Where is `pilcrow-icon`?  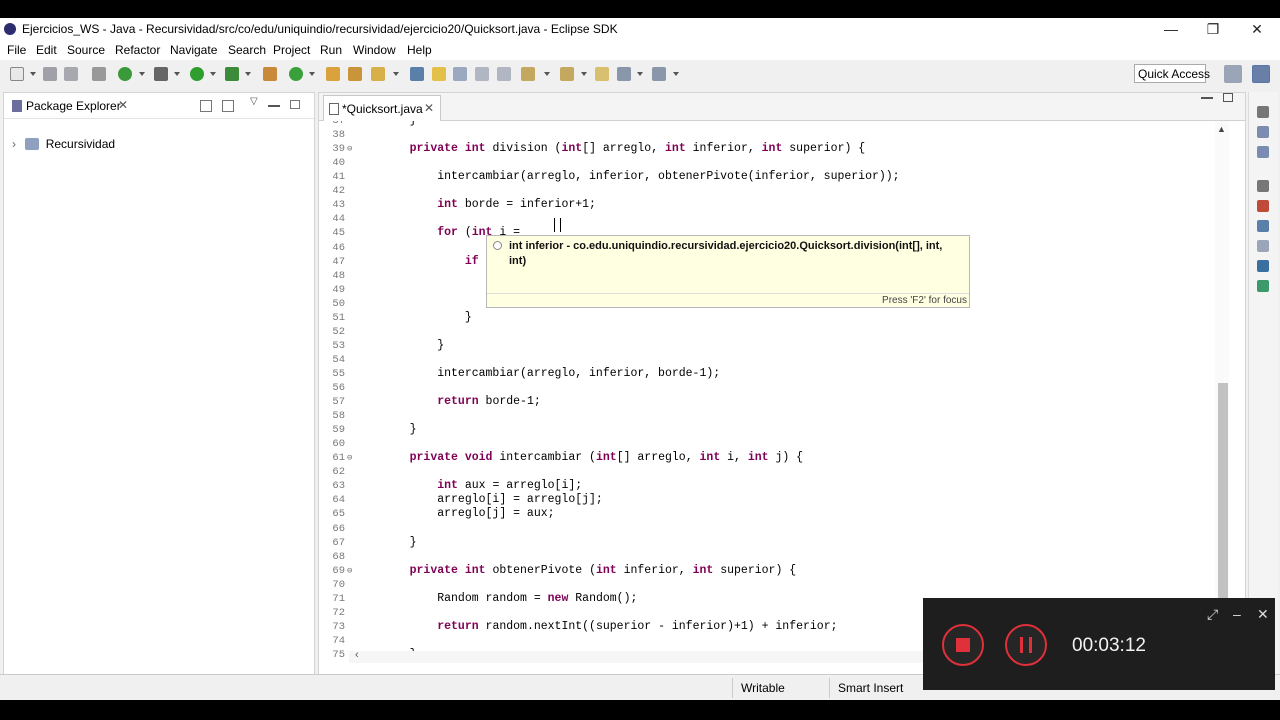
pilcrow-icon is located at coordinates (504, 74).